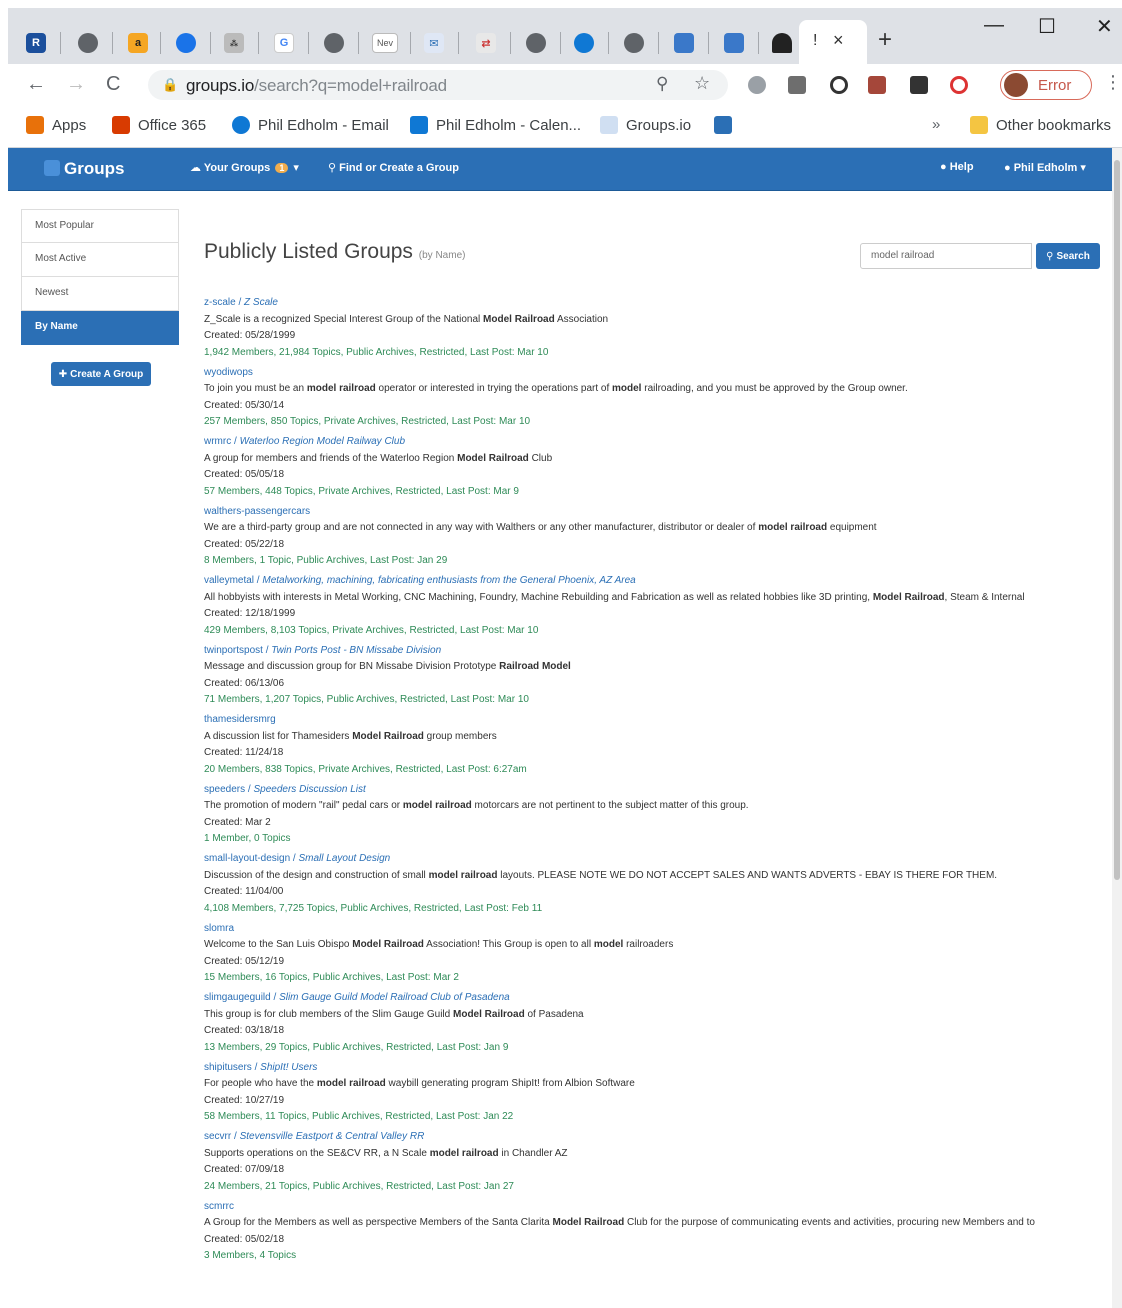  I want to click on user-menu: ● Phil Edholm ▾, so click(1045, 167).